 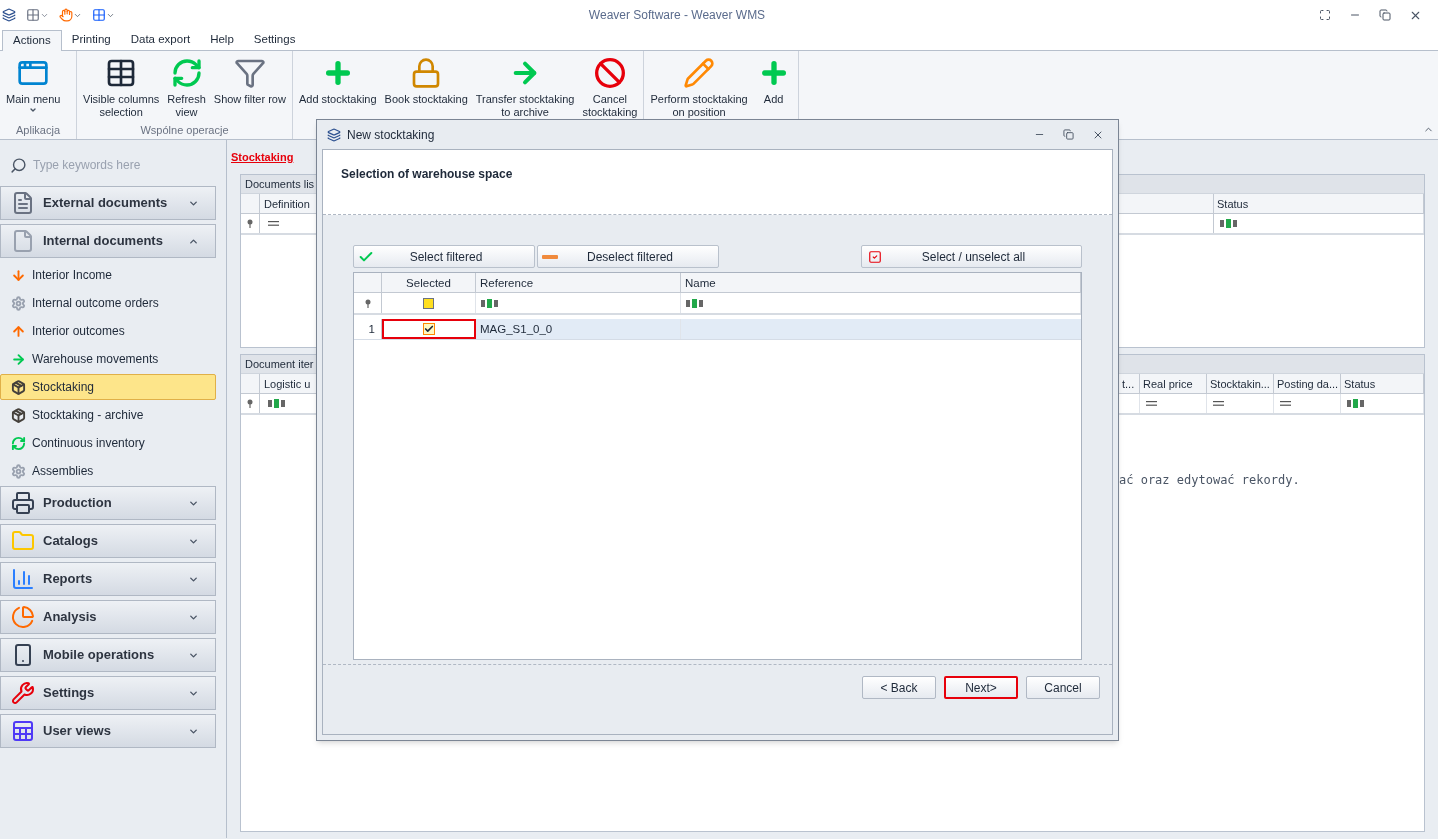 I want to click on table-cell: MAG_S1_0_0, so click(x=578, y=329).